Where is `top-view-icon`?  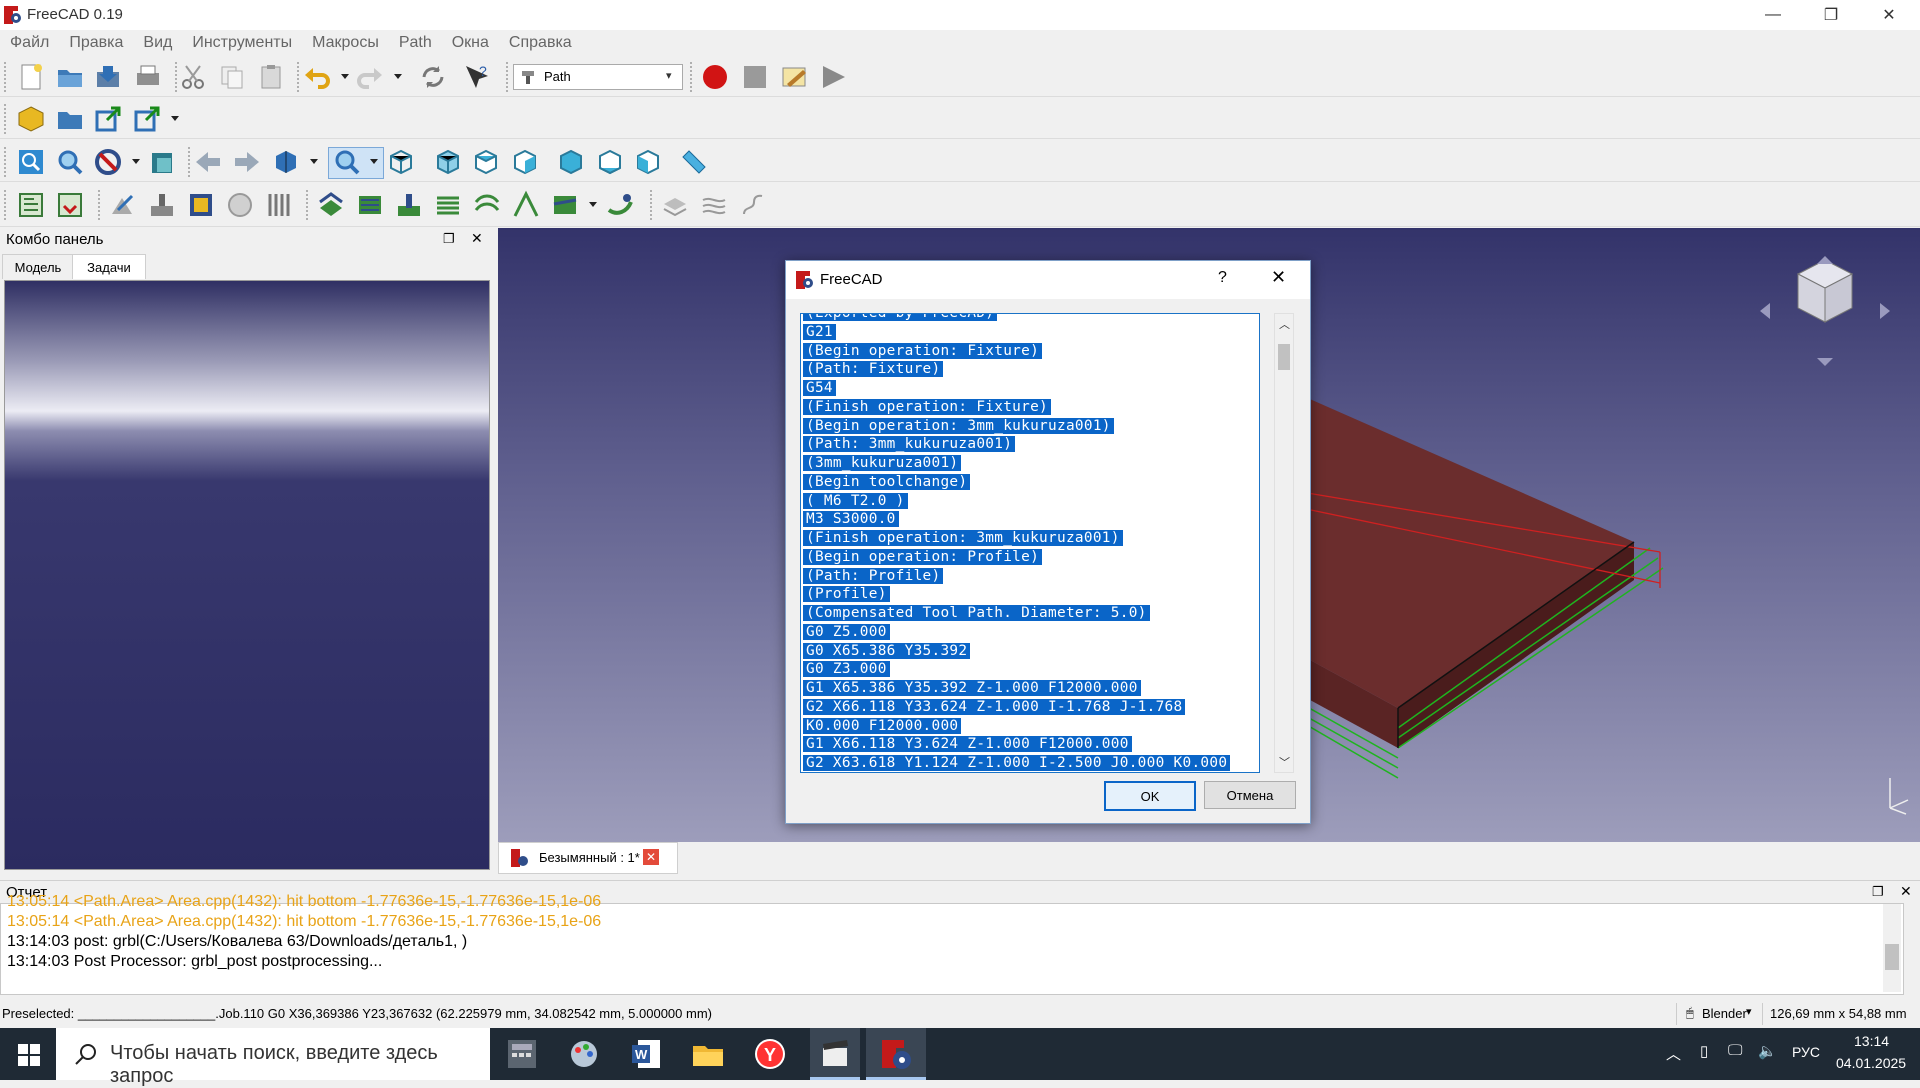 top-view-icon is located at coordinates (486, 162).